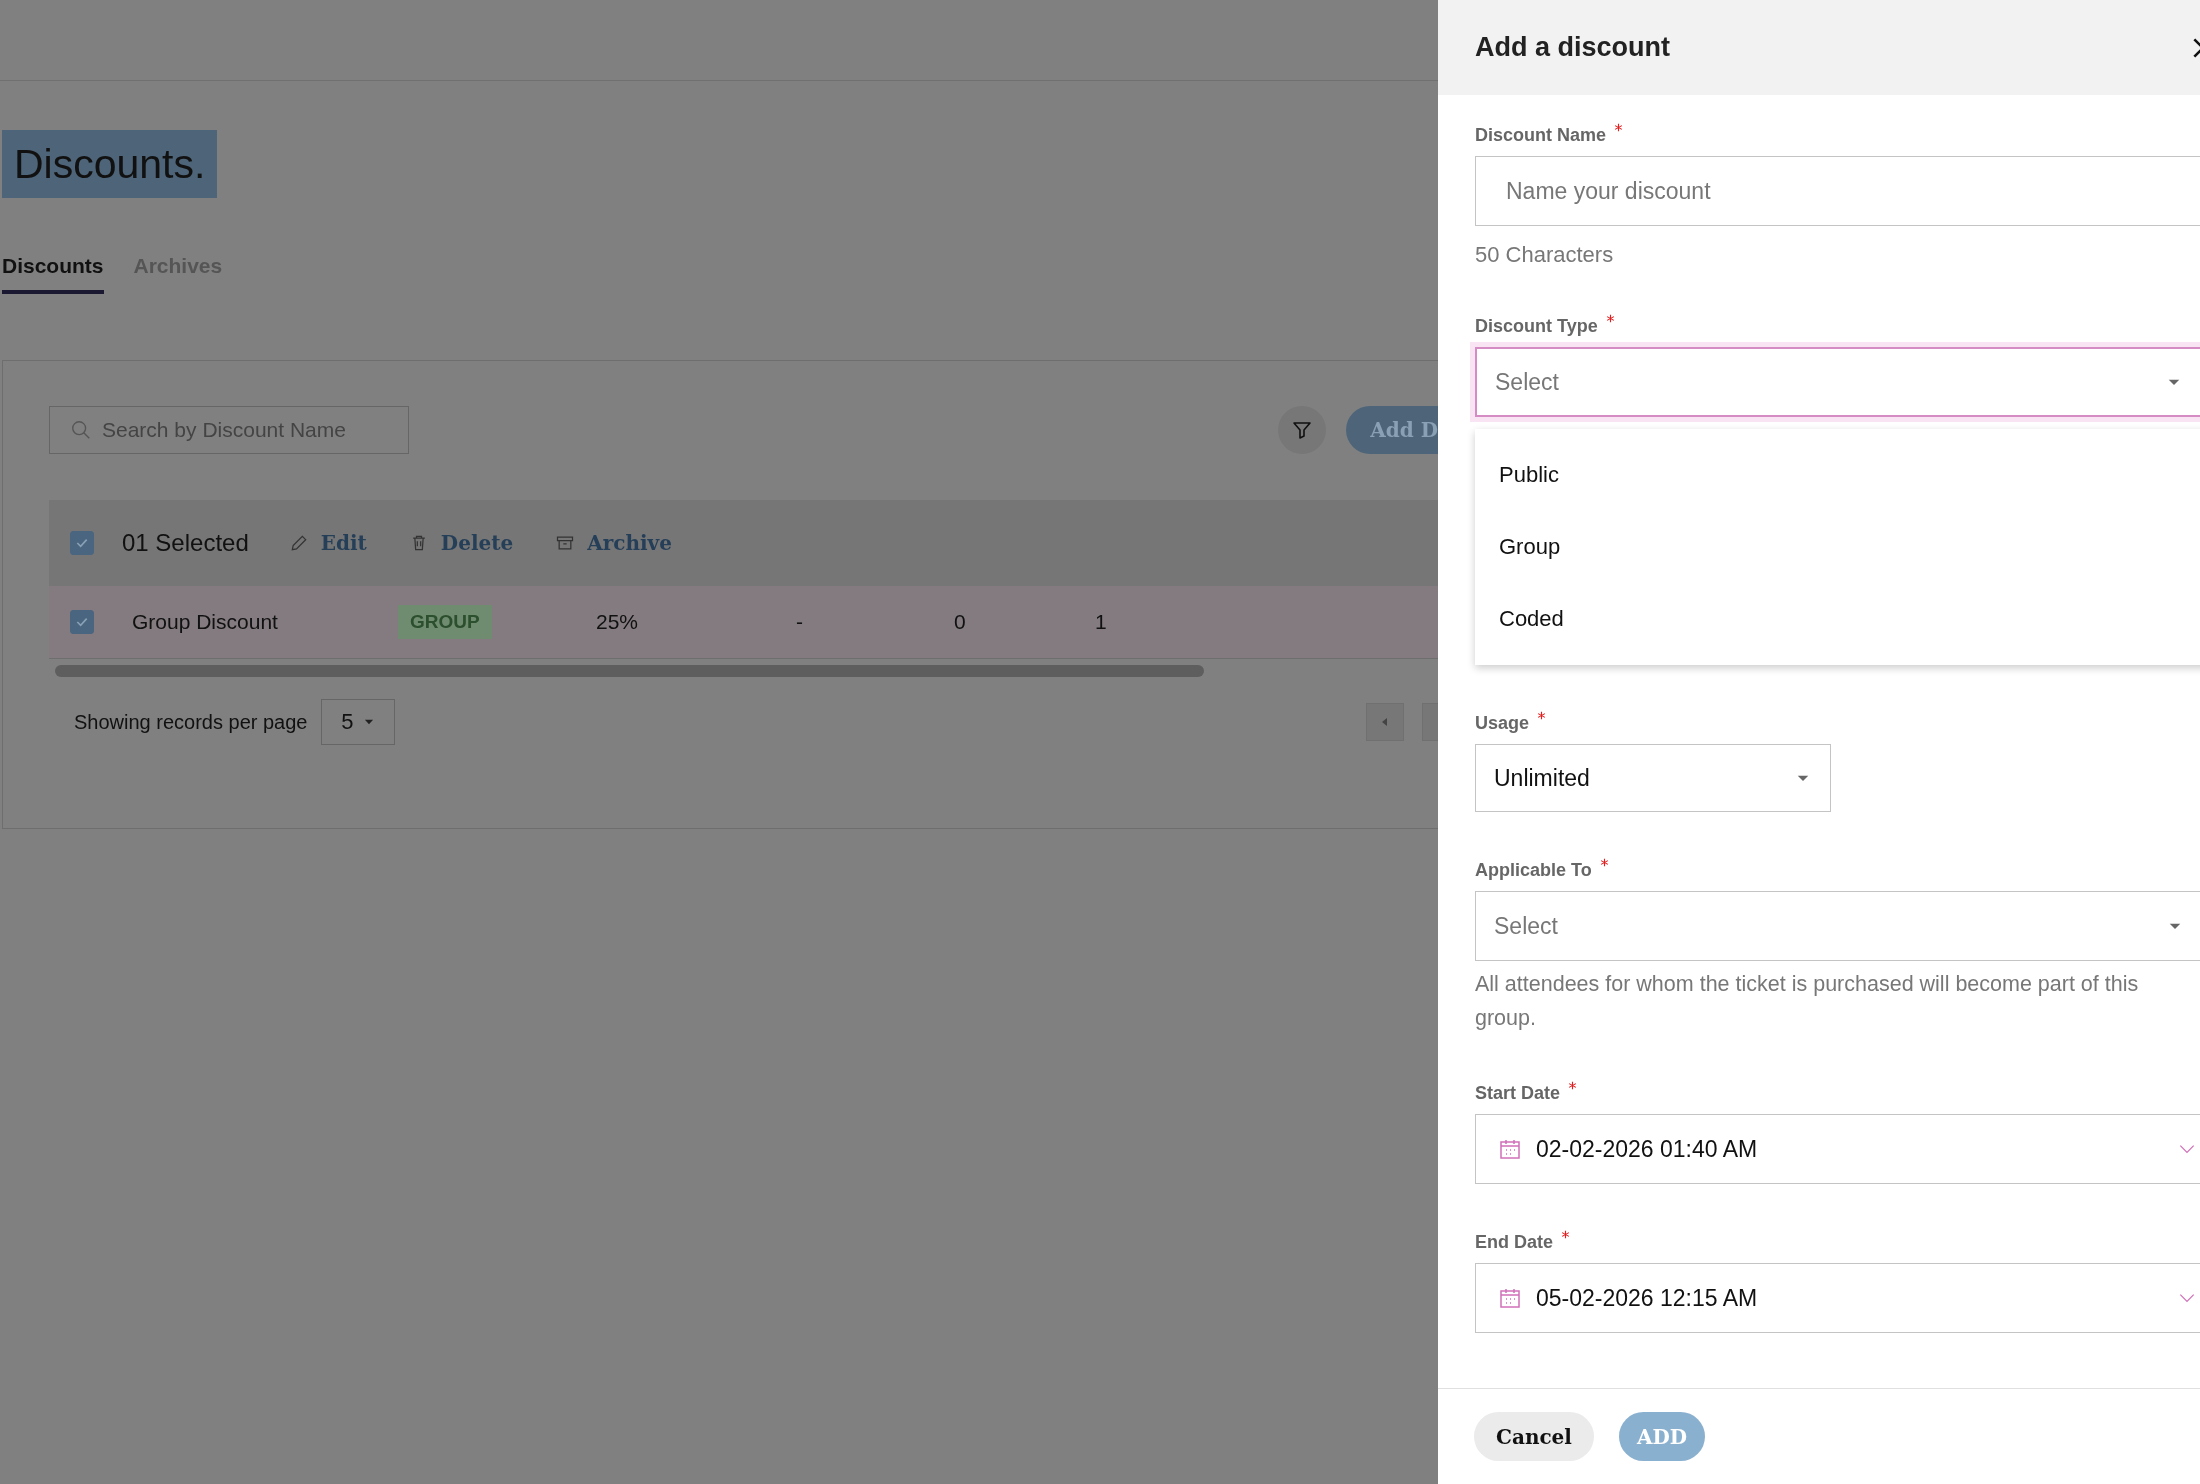 Image resolution: width=2200 pixels, height=1484 pixels. Describe the element at coordinates (743, 622) in the screenshot. I see `table-row: Group Discount GROUP 25% - 0 1` at that location.